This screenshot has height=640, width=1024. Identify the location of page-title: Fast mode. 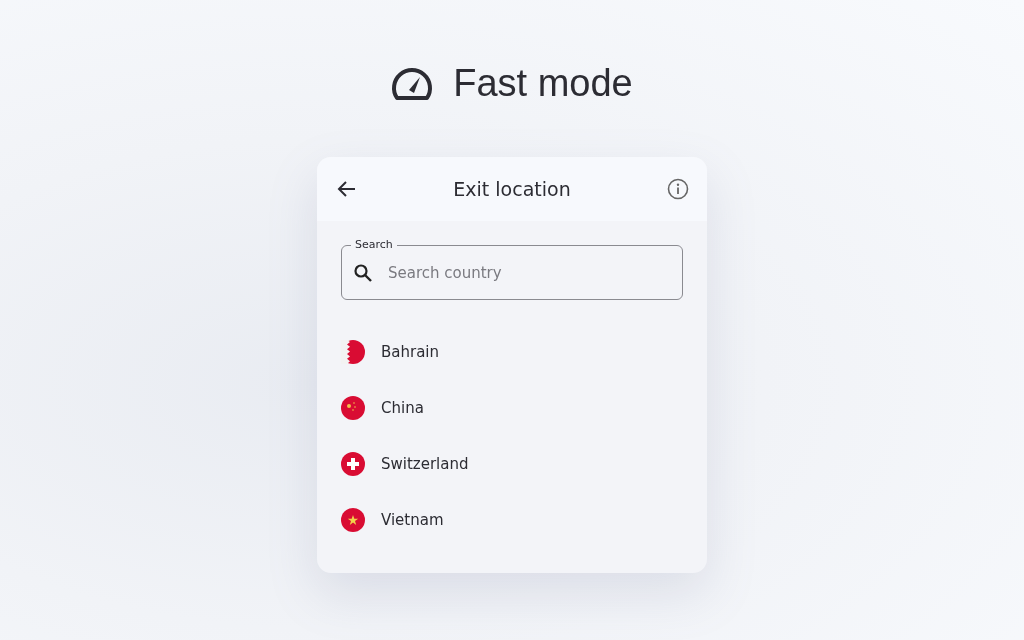
(543, 83).